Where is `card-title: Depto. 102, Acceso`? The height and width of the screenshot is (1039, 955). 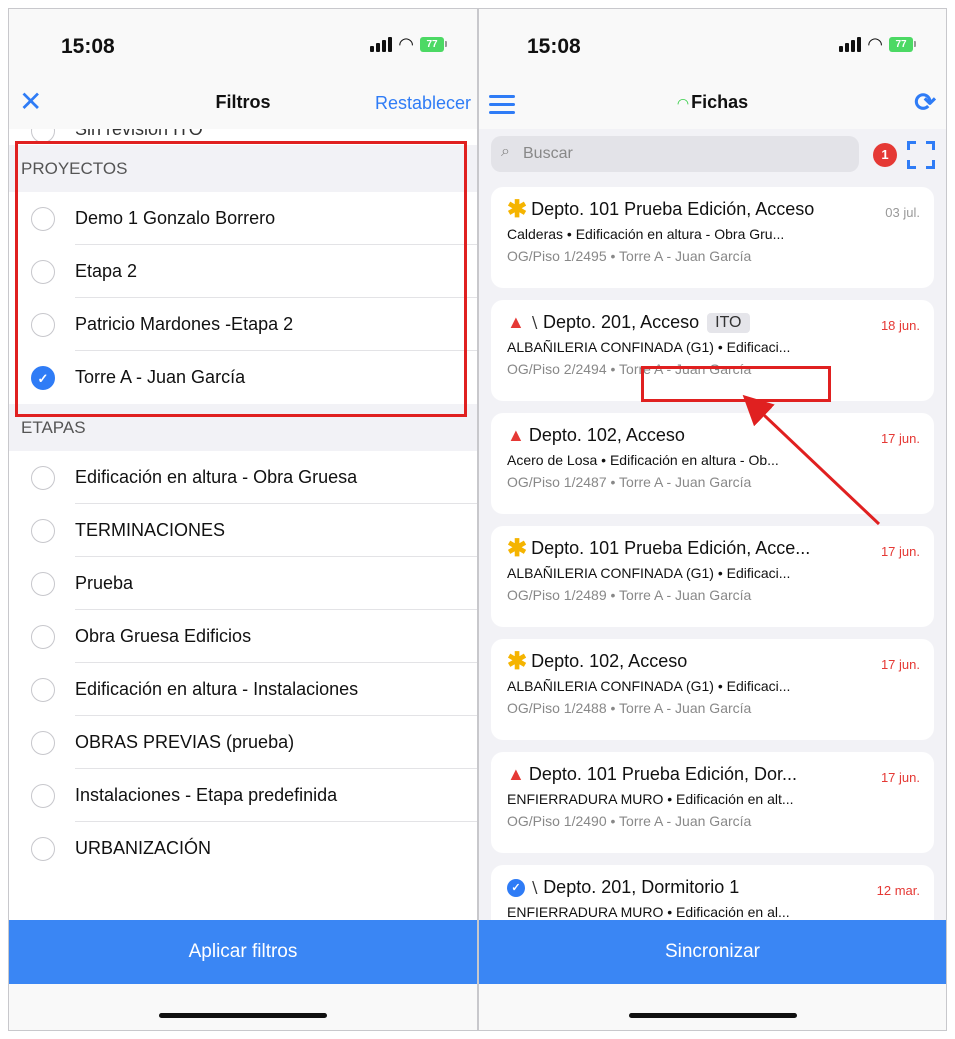
card-title: Depto. 102, Acceso is located at coordinates (609, 661).